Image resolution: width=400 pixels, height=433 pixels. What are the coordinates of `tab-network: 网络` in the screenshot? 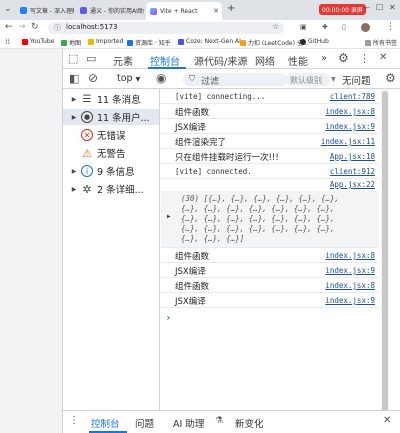 It's located at (265, 60).